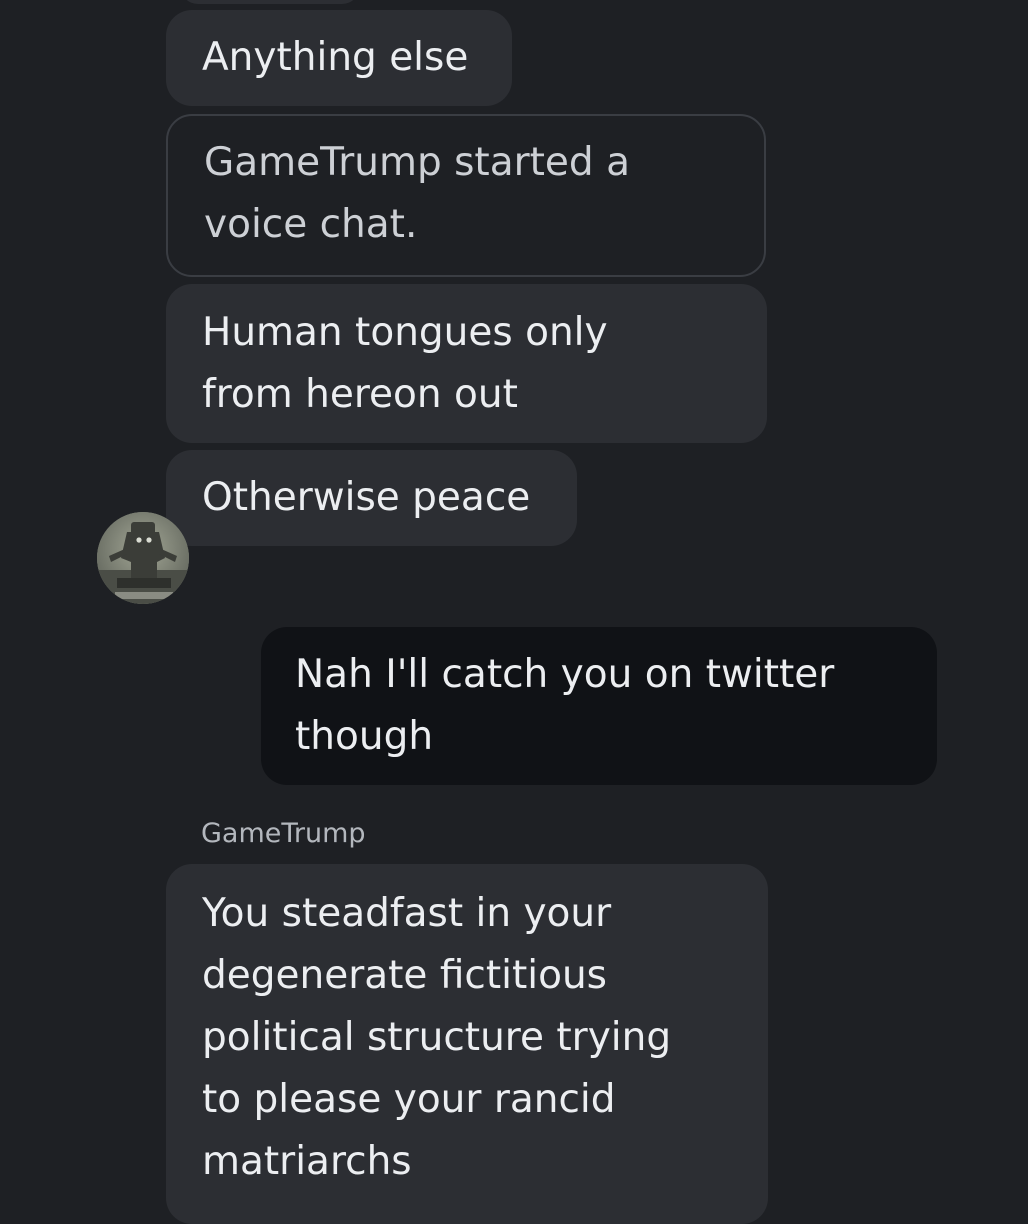 This screenshot has width=1028, height=1224. What do you see at coordinates (466, 195) in the screenshot?
I see `voice-chat-system-message: GameTrump started a voice chat.` at bounding box center [466, 195].